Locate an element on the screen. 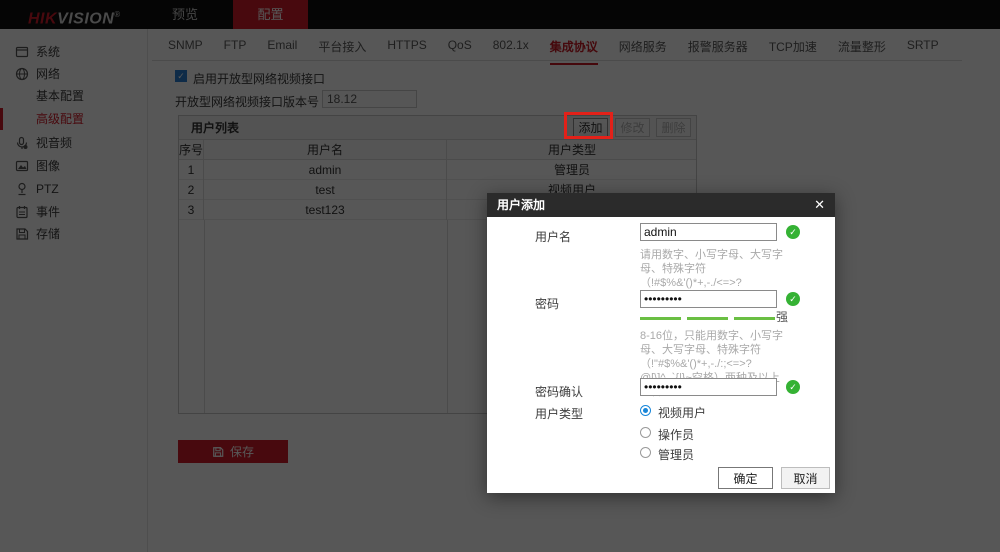 This screenshot has width=1000, height=552. username-label: 用户名 is located at coordinates (553, 237).